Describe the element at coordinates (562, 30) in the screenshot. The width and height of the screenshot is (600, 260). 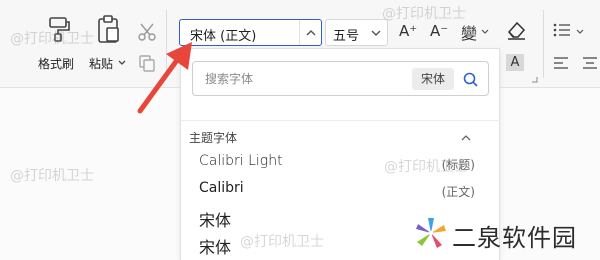
I see `bullet-list-icon` at that location.